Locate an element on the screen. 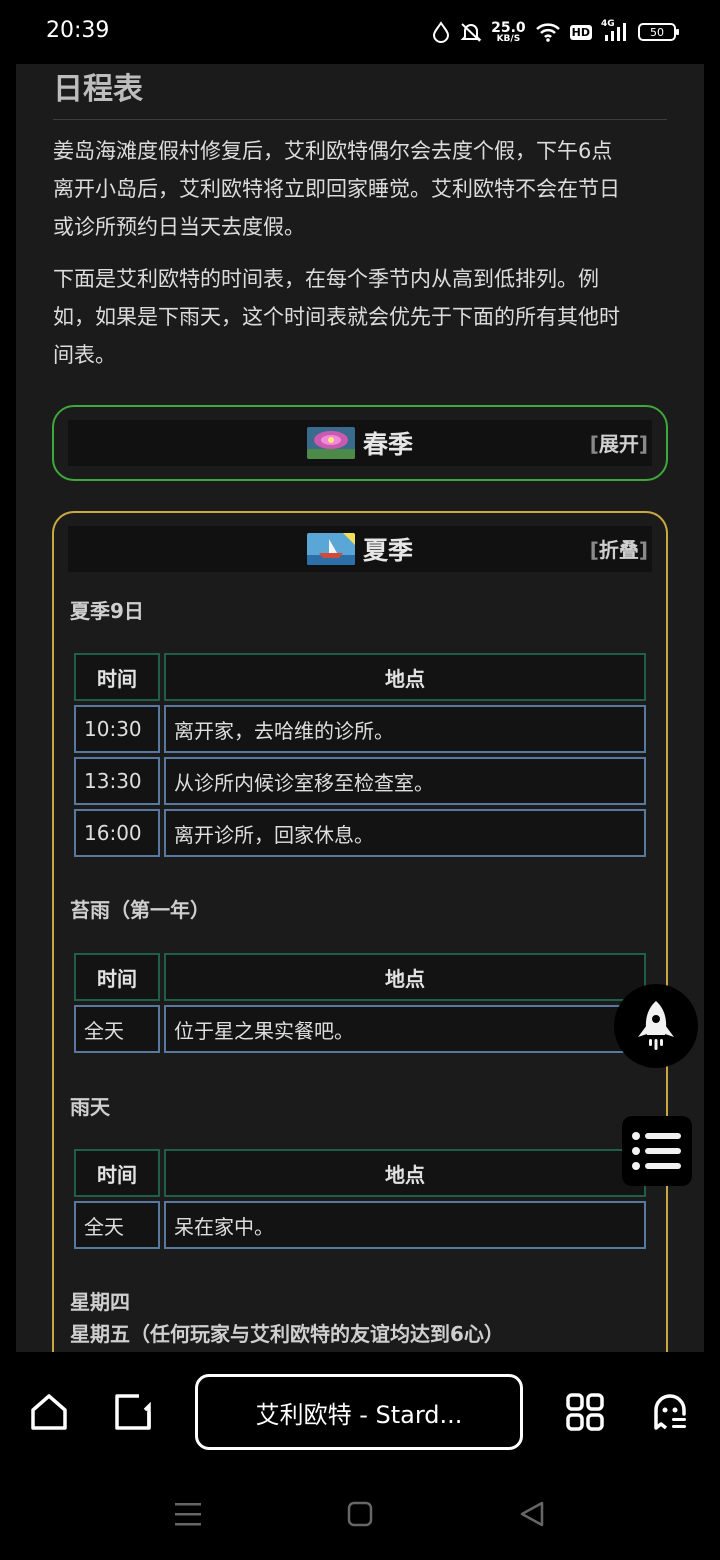 The height and width of the screenshot is (1560, 720). menu-button is located at coordinates (670, 1412).